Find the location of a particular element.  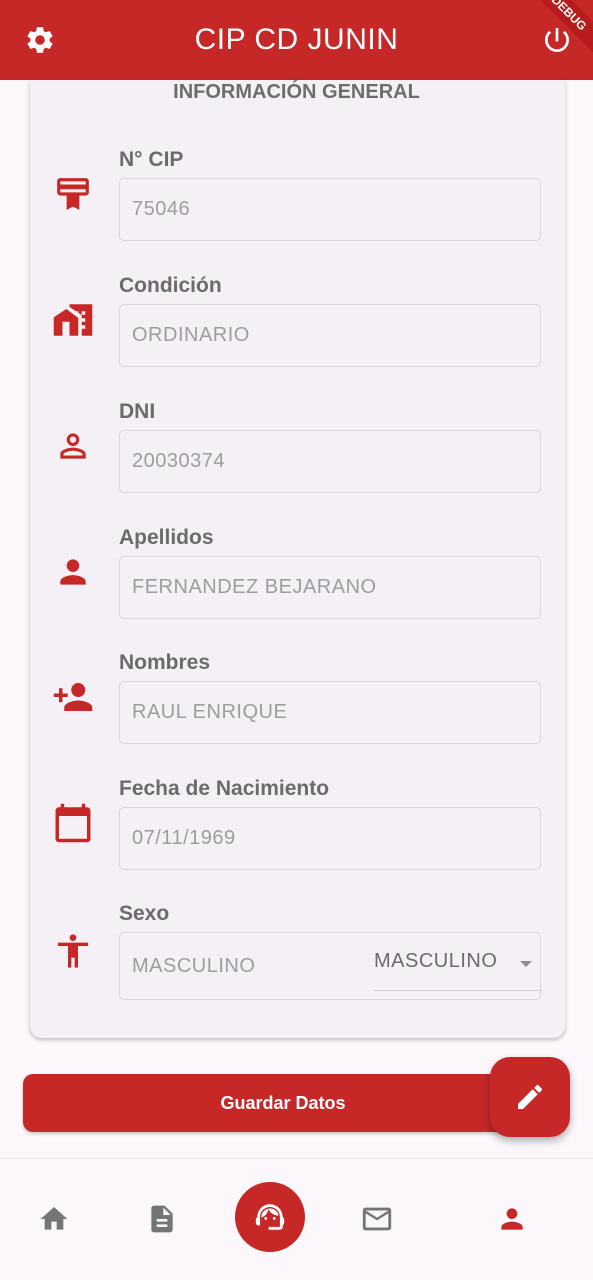

field-label: DNI is located at coordinates (137, 411).